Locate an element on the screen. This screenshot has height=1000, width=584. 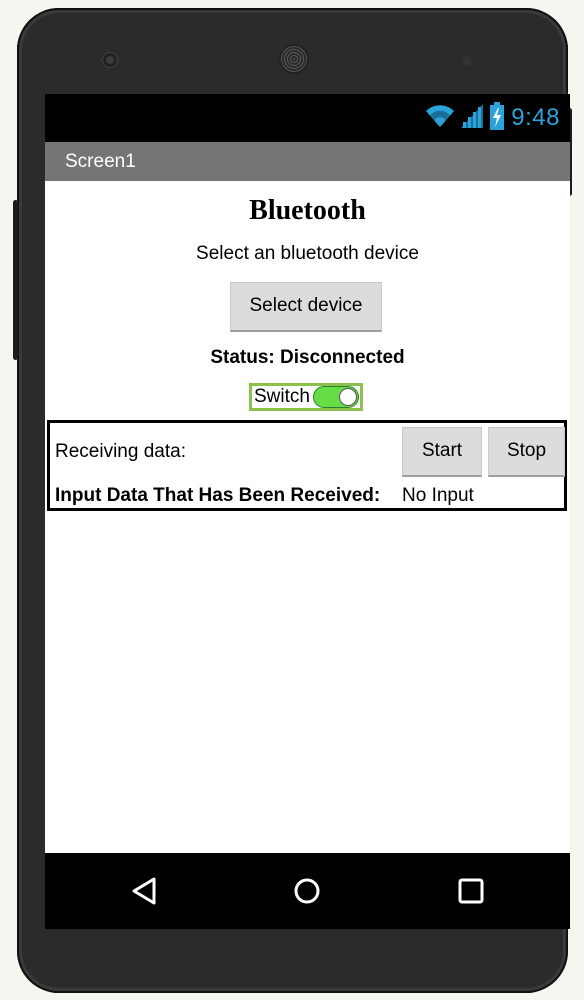
receiving-data-label: Receiving data: is located at coordinates (120, 451).